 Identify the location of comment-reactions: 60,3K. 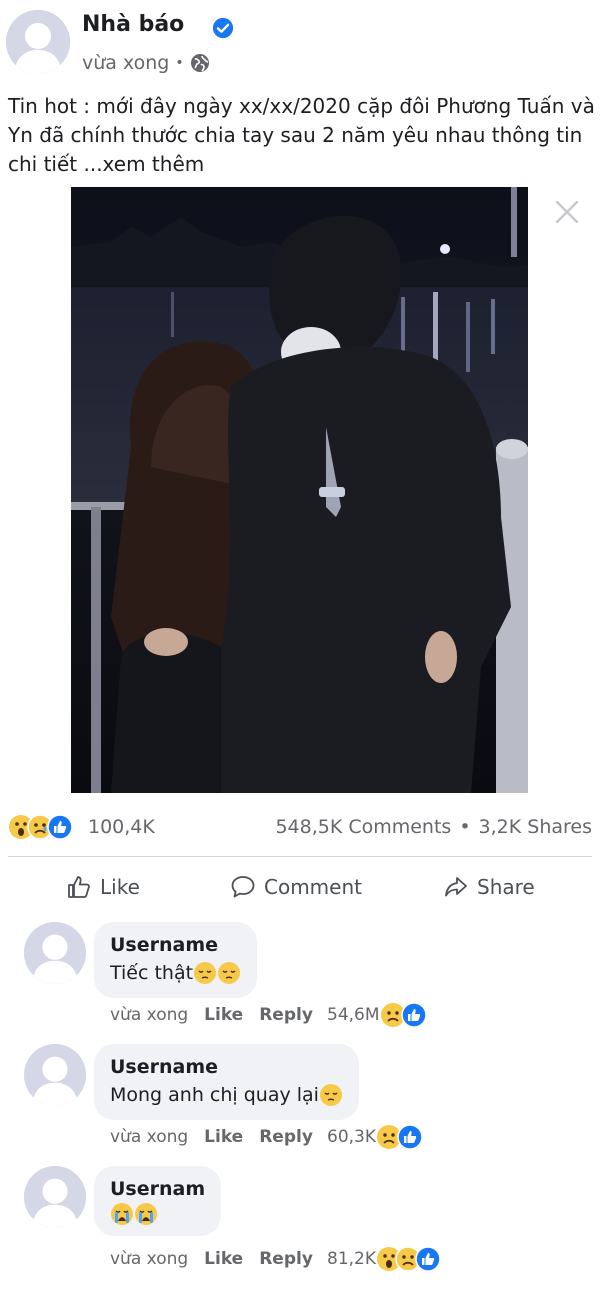
(375, 1137).